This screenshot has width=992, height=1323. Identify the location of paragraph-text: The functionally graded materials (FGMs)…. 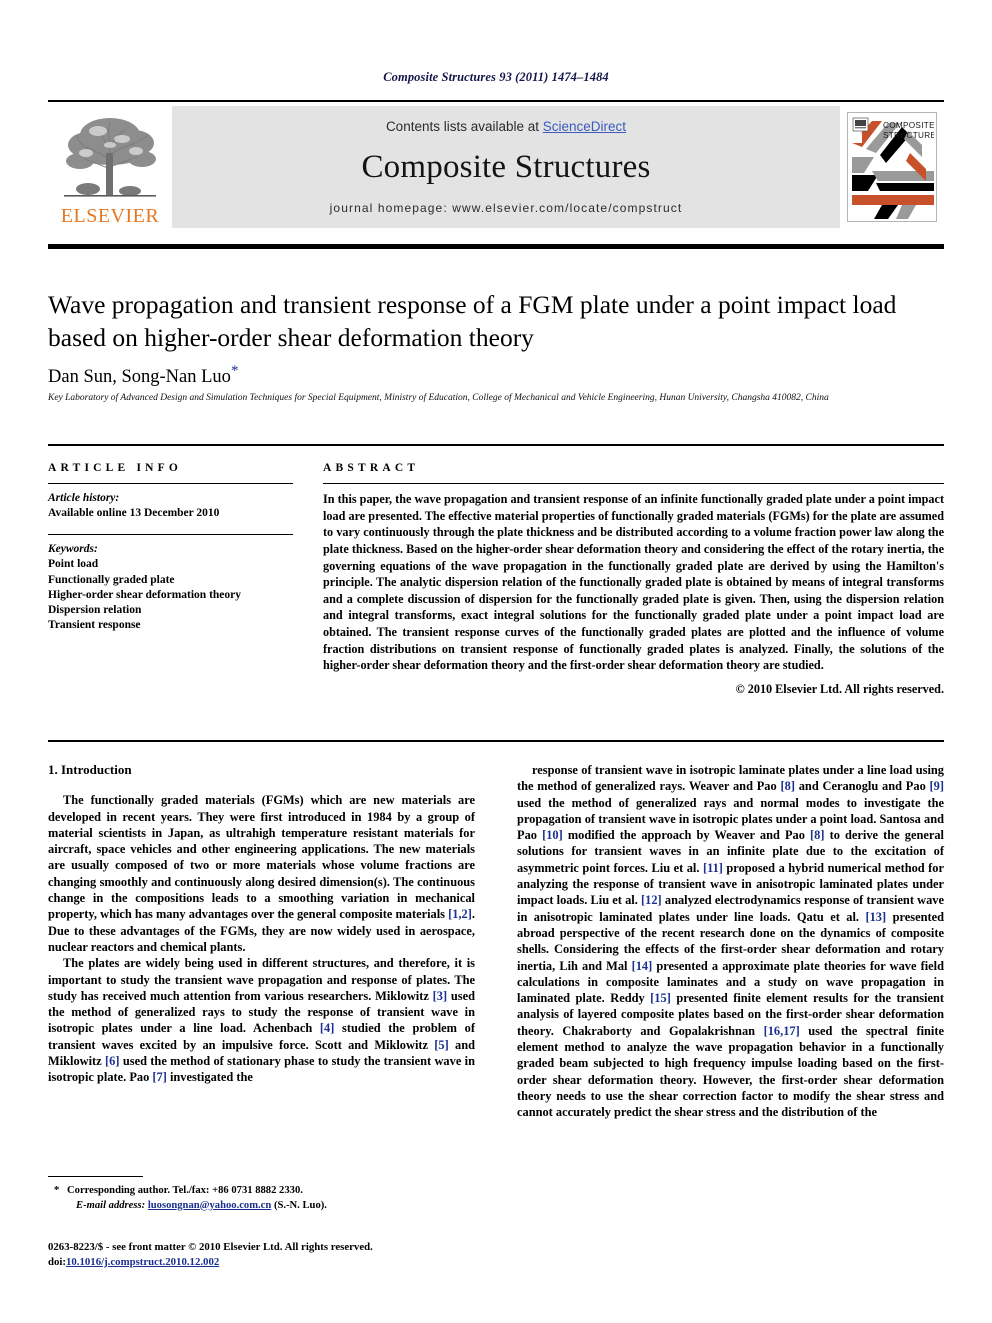
(261, 873).